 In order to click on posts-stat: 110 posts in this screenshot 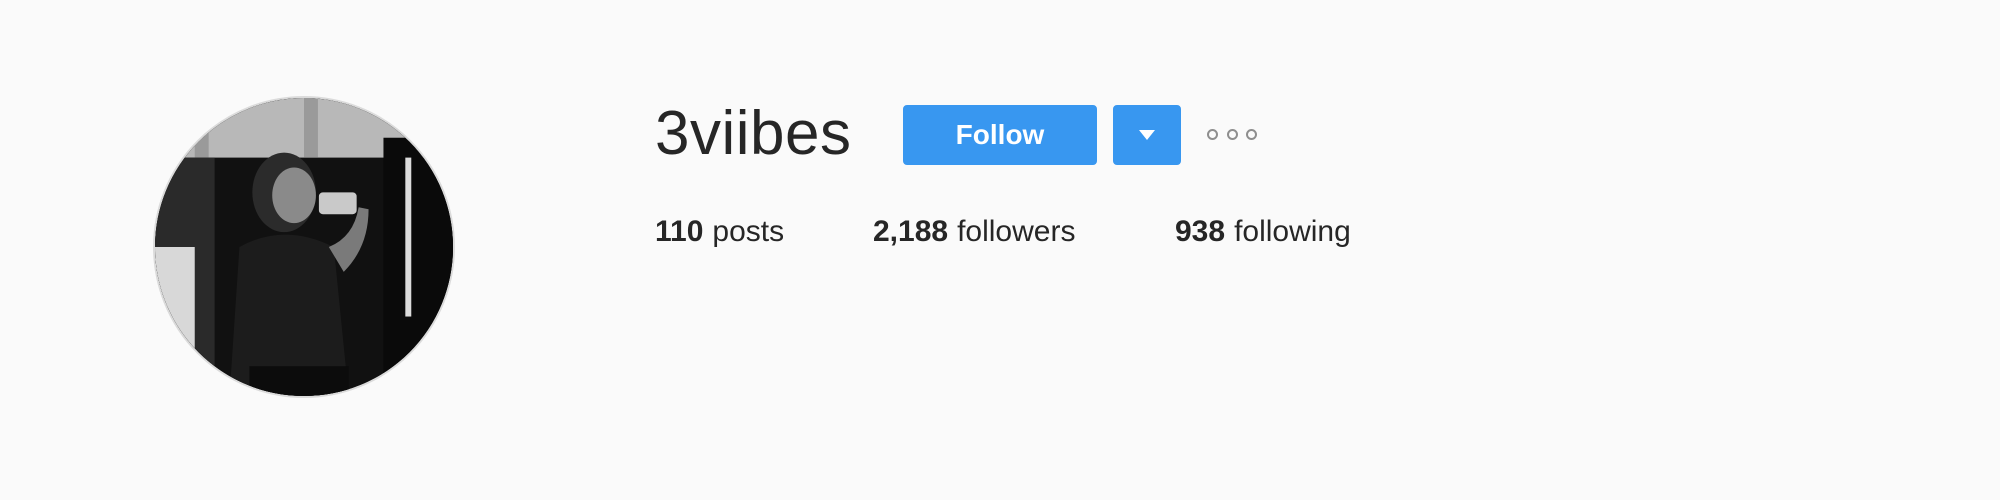, I will do `click(719, 232)`.